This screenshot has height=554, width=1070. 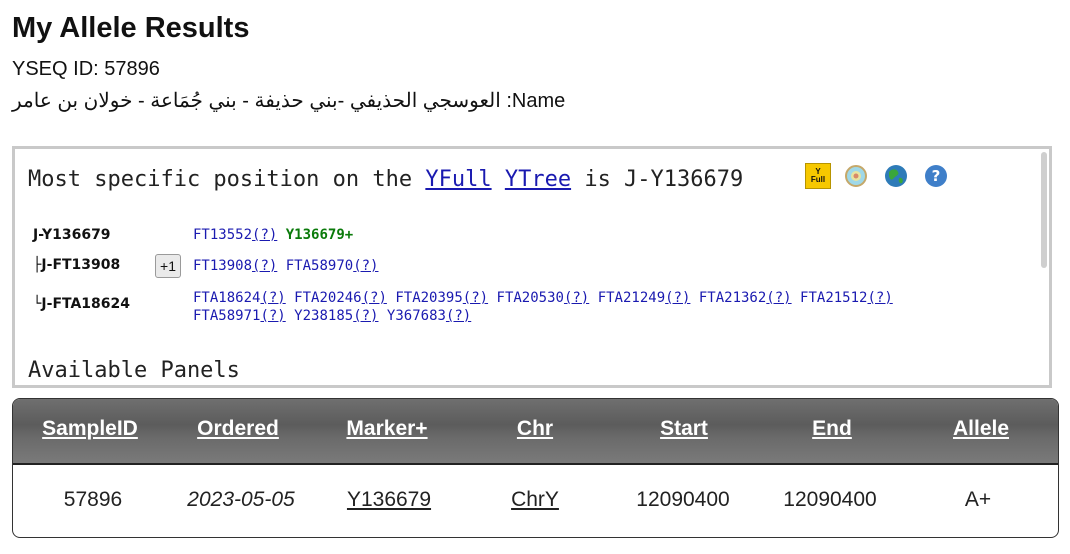 I want to click on cell-allele: A+, so click(x=978, y=499).